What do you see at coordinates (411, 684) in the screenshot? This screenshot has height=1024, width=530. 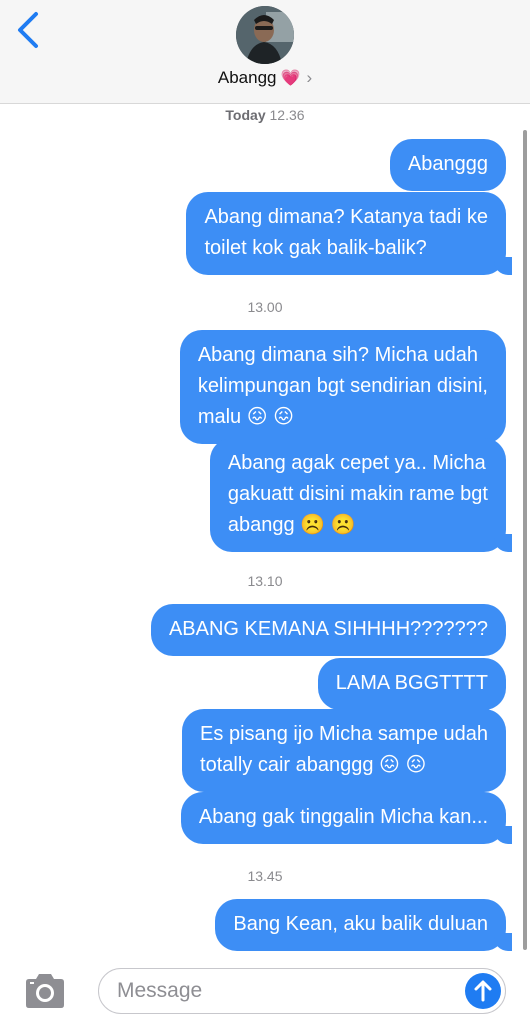 I see `message-bubble: LAMA BGGTTTT` at bounding box center [411, 684].